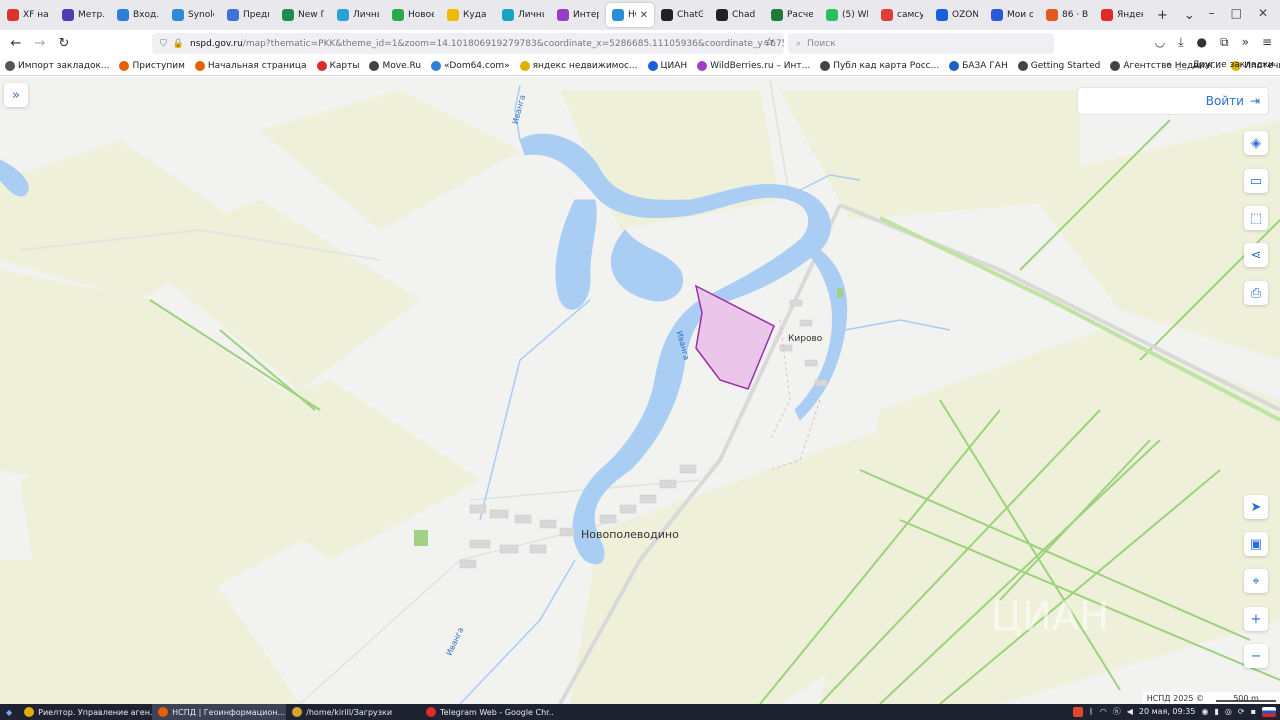 This screenshot has width=1280, height=720. Describe the element at coordinates (1236, 13) in the screenshot. I see `maximize-icon: □` at that location.